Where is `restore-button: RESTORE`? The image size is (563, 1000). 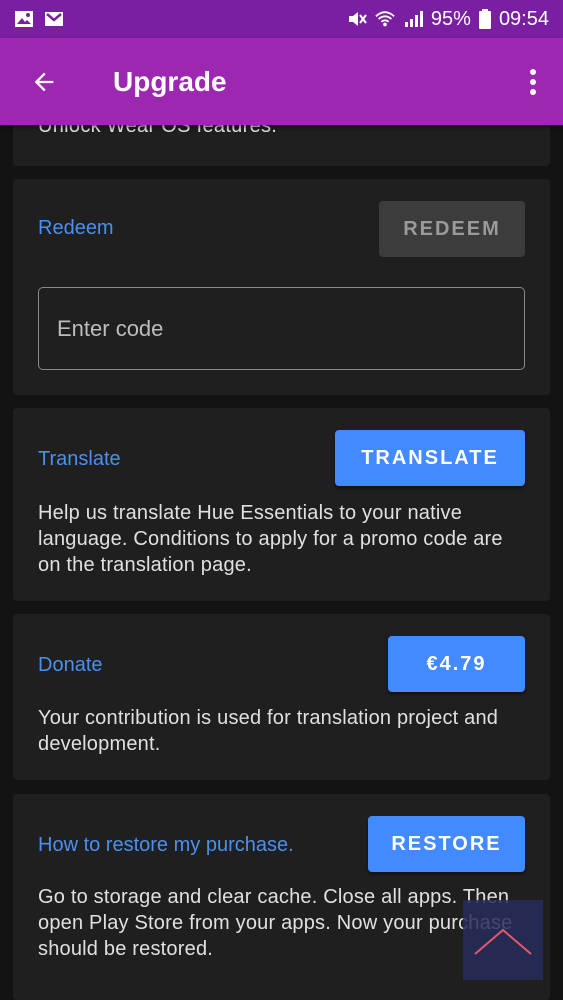
restore-button: RESTORE is located at coordinates (446, 844).